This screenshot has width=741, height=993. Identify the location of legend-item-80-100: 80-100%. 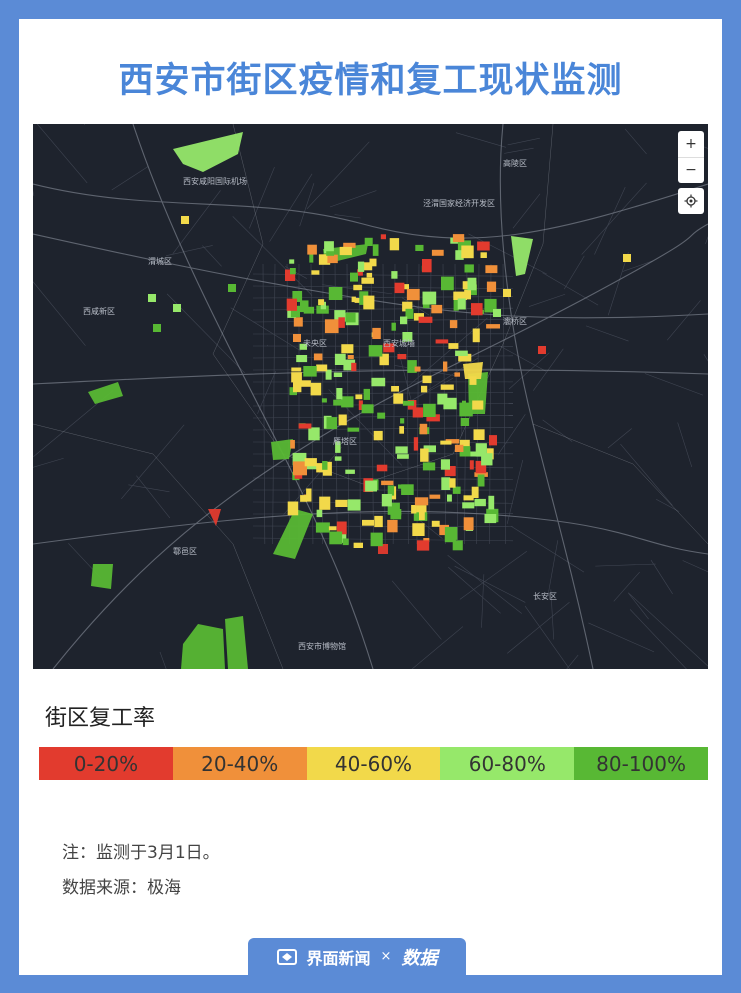
(641, 763).